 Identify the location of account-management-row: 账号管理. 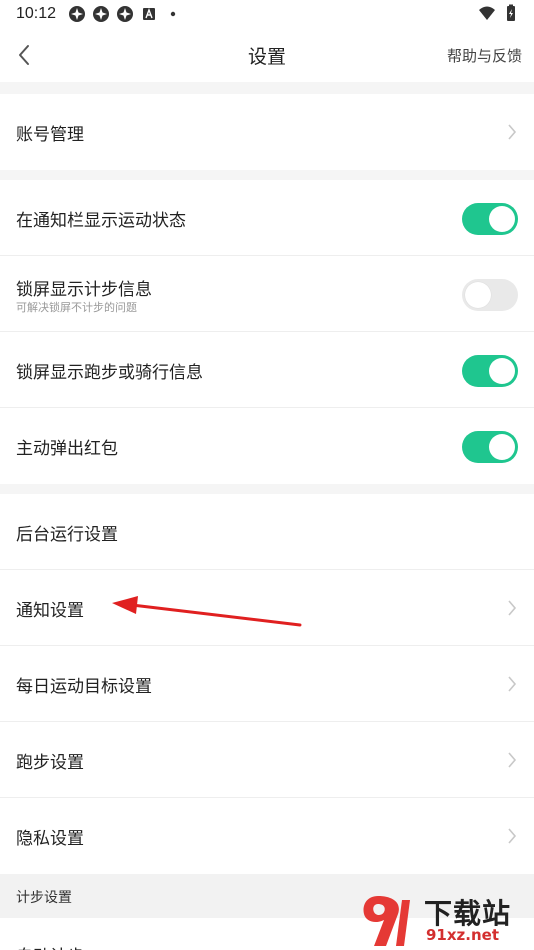
(267, 132).